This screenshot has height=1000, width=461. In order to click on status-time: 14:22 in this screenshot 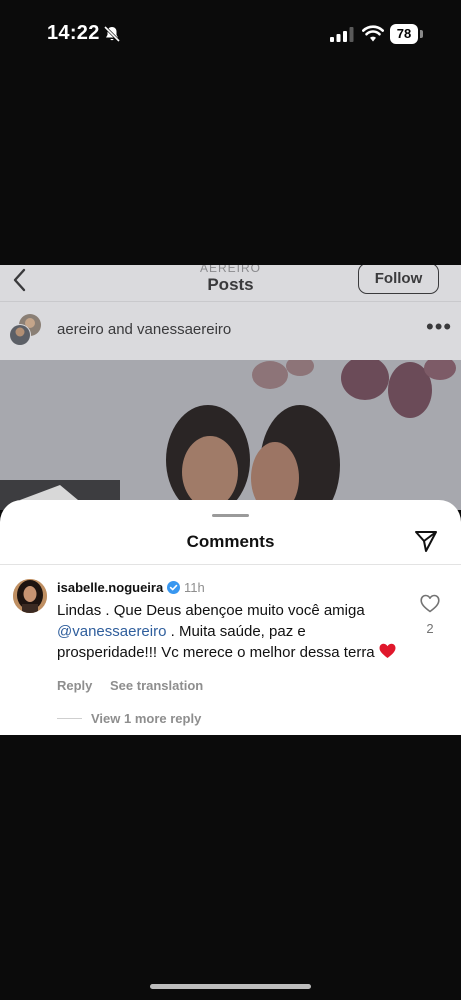, I will do `click(73, 33)`.